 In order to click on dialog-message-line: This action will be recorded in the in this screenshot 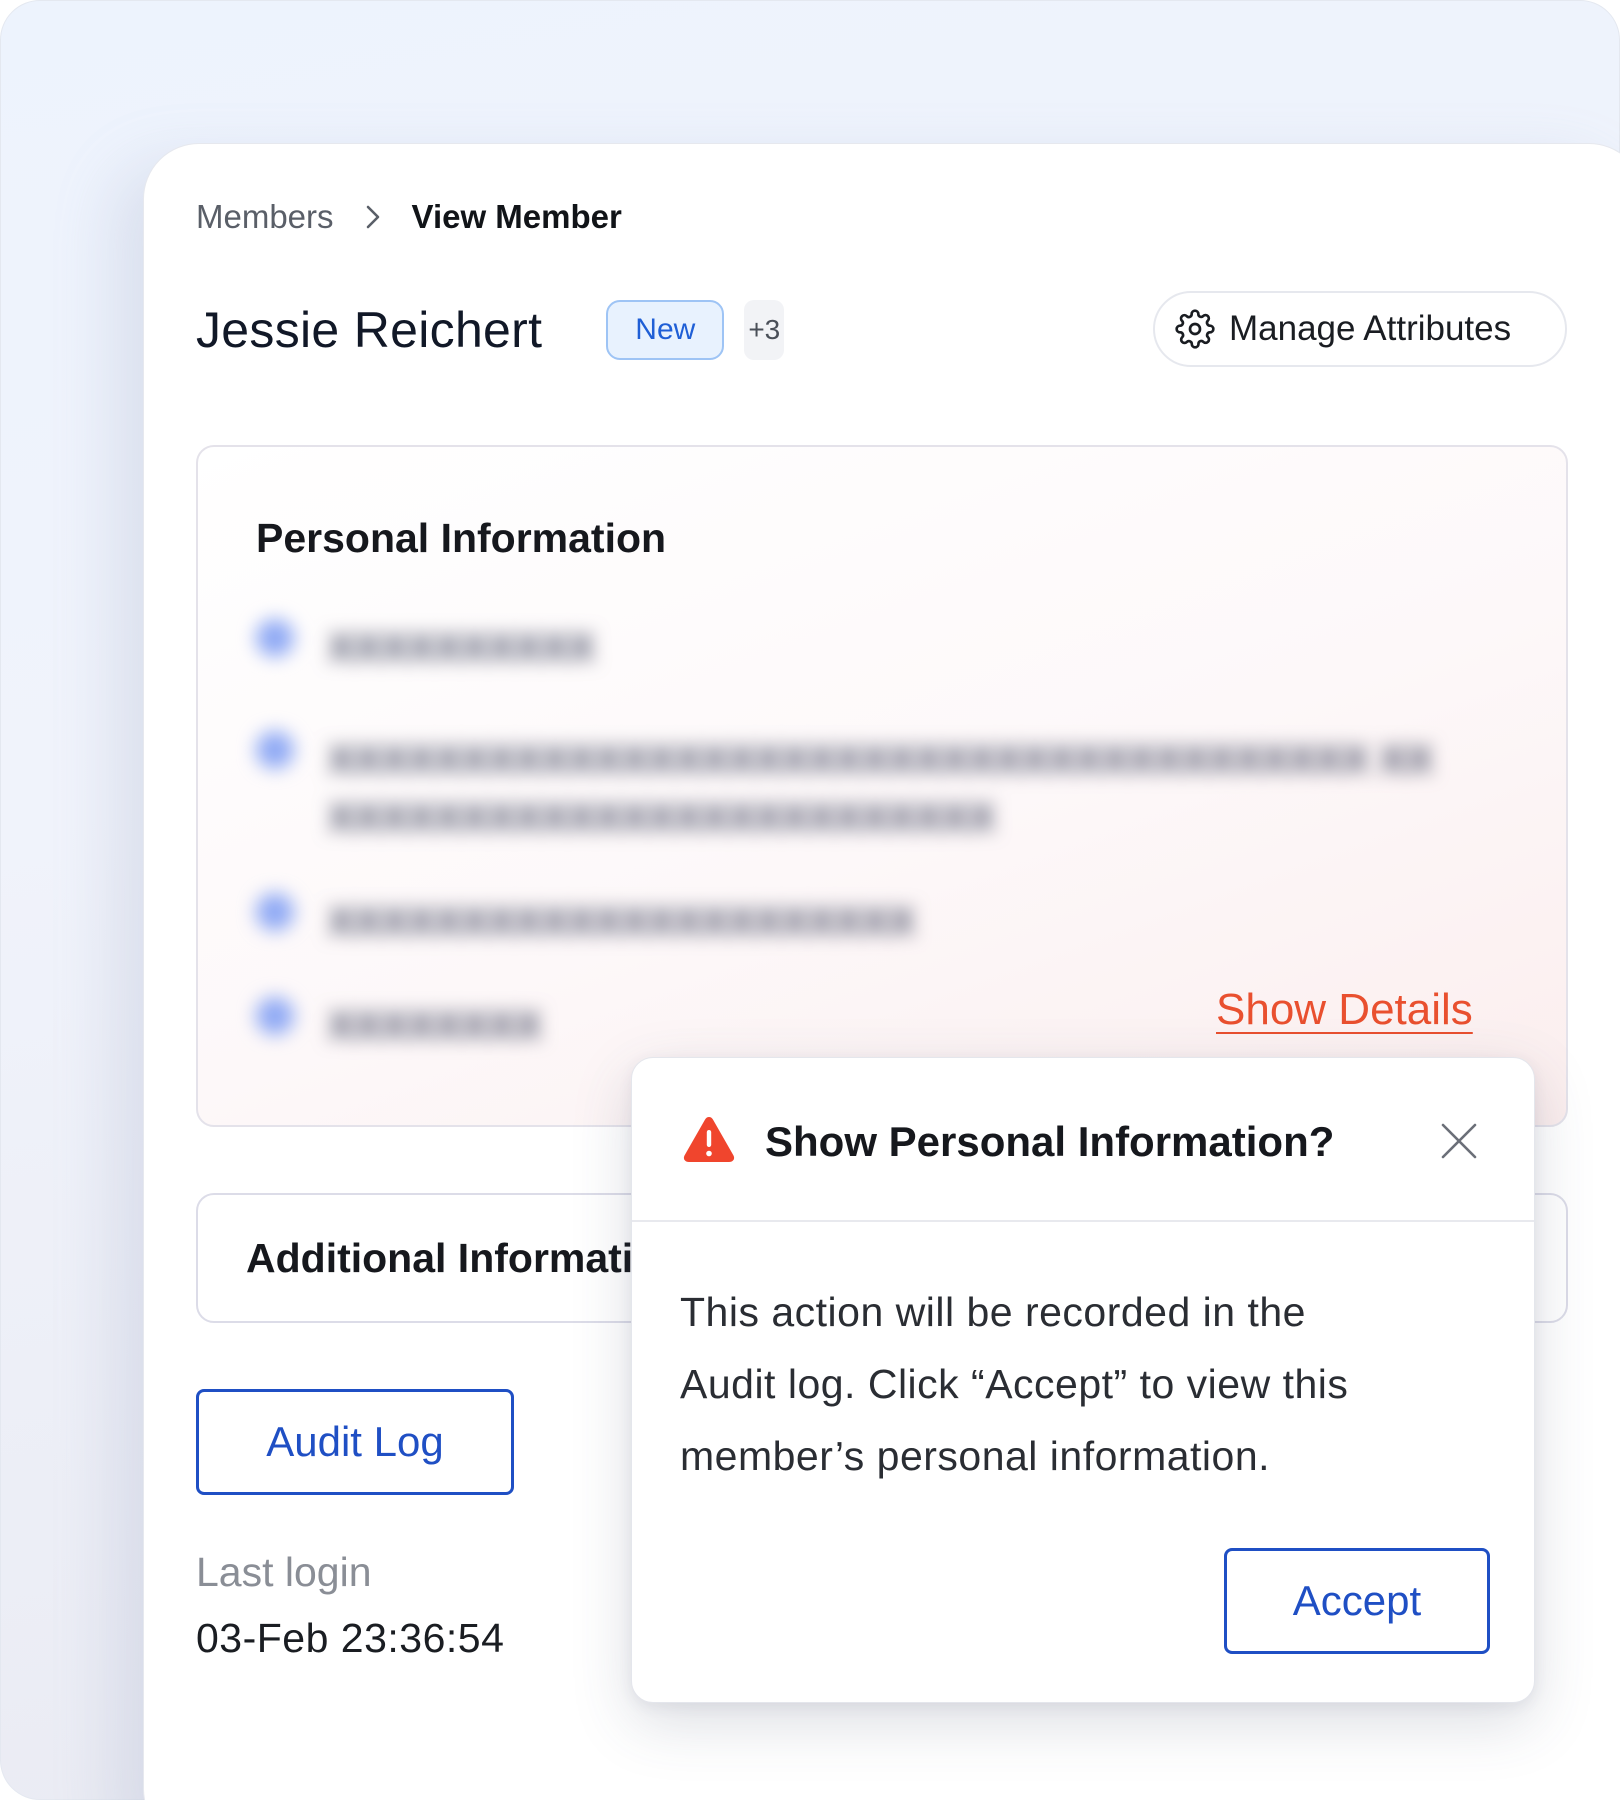, I will do `click(993, 1312)`.